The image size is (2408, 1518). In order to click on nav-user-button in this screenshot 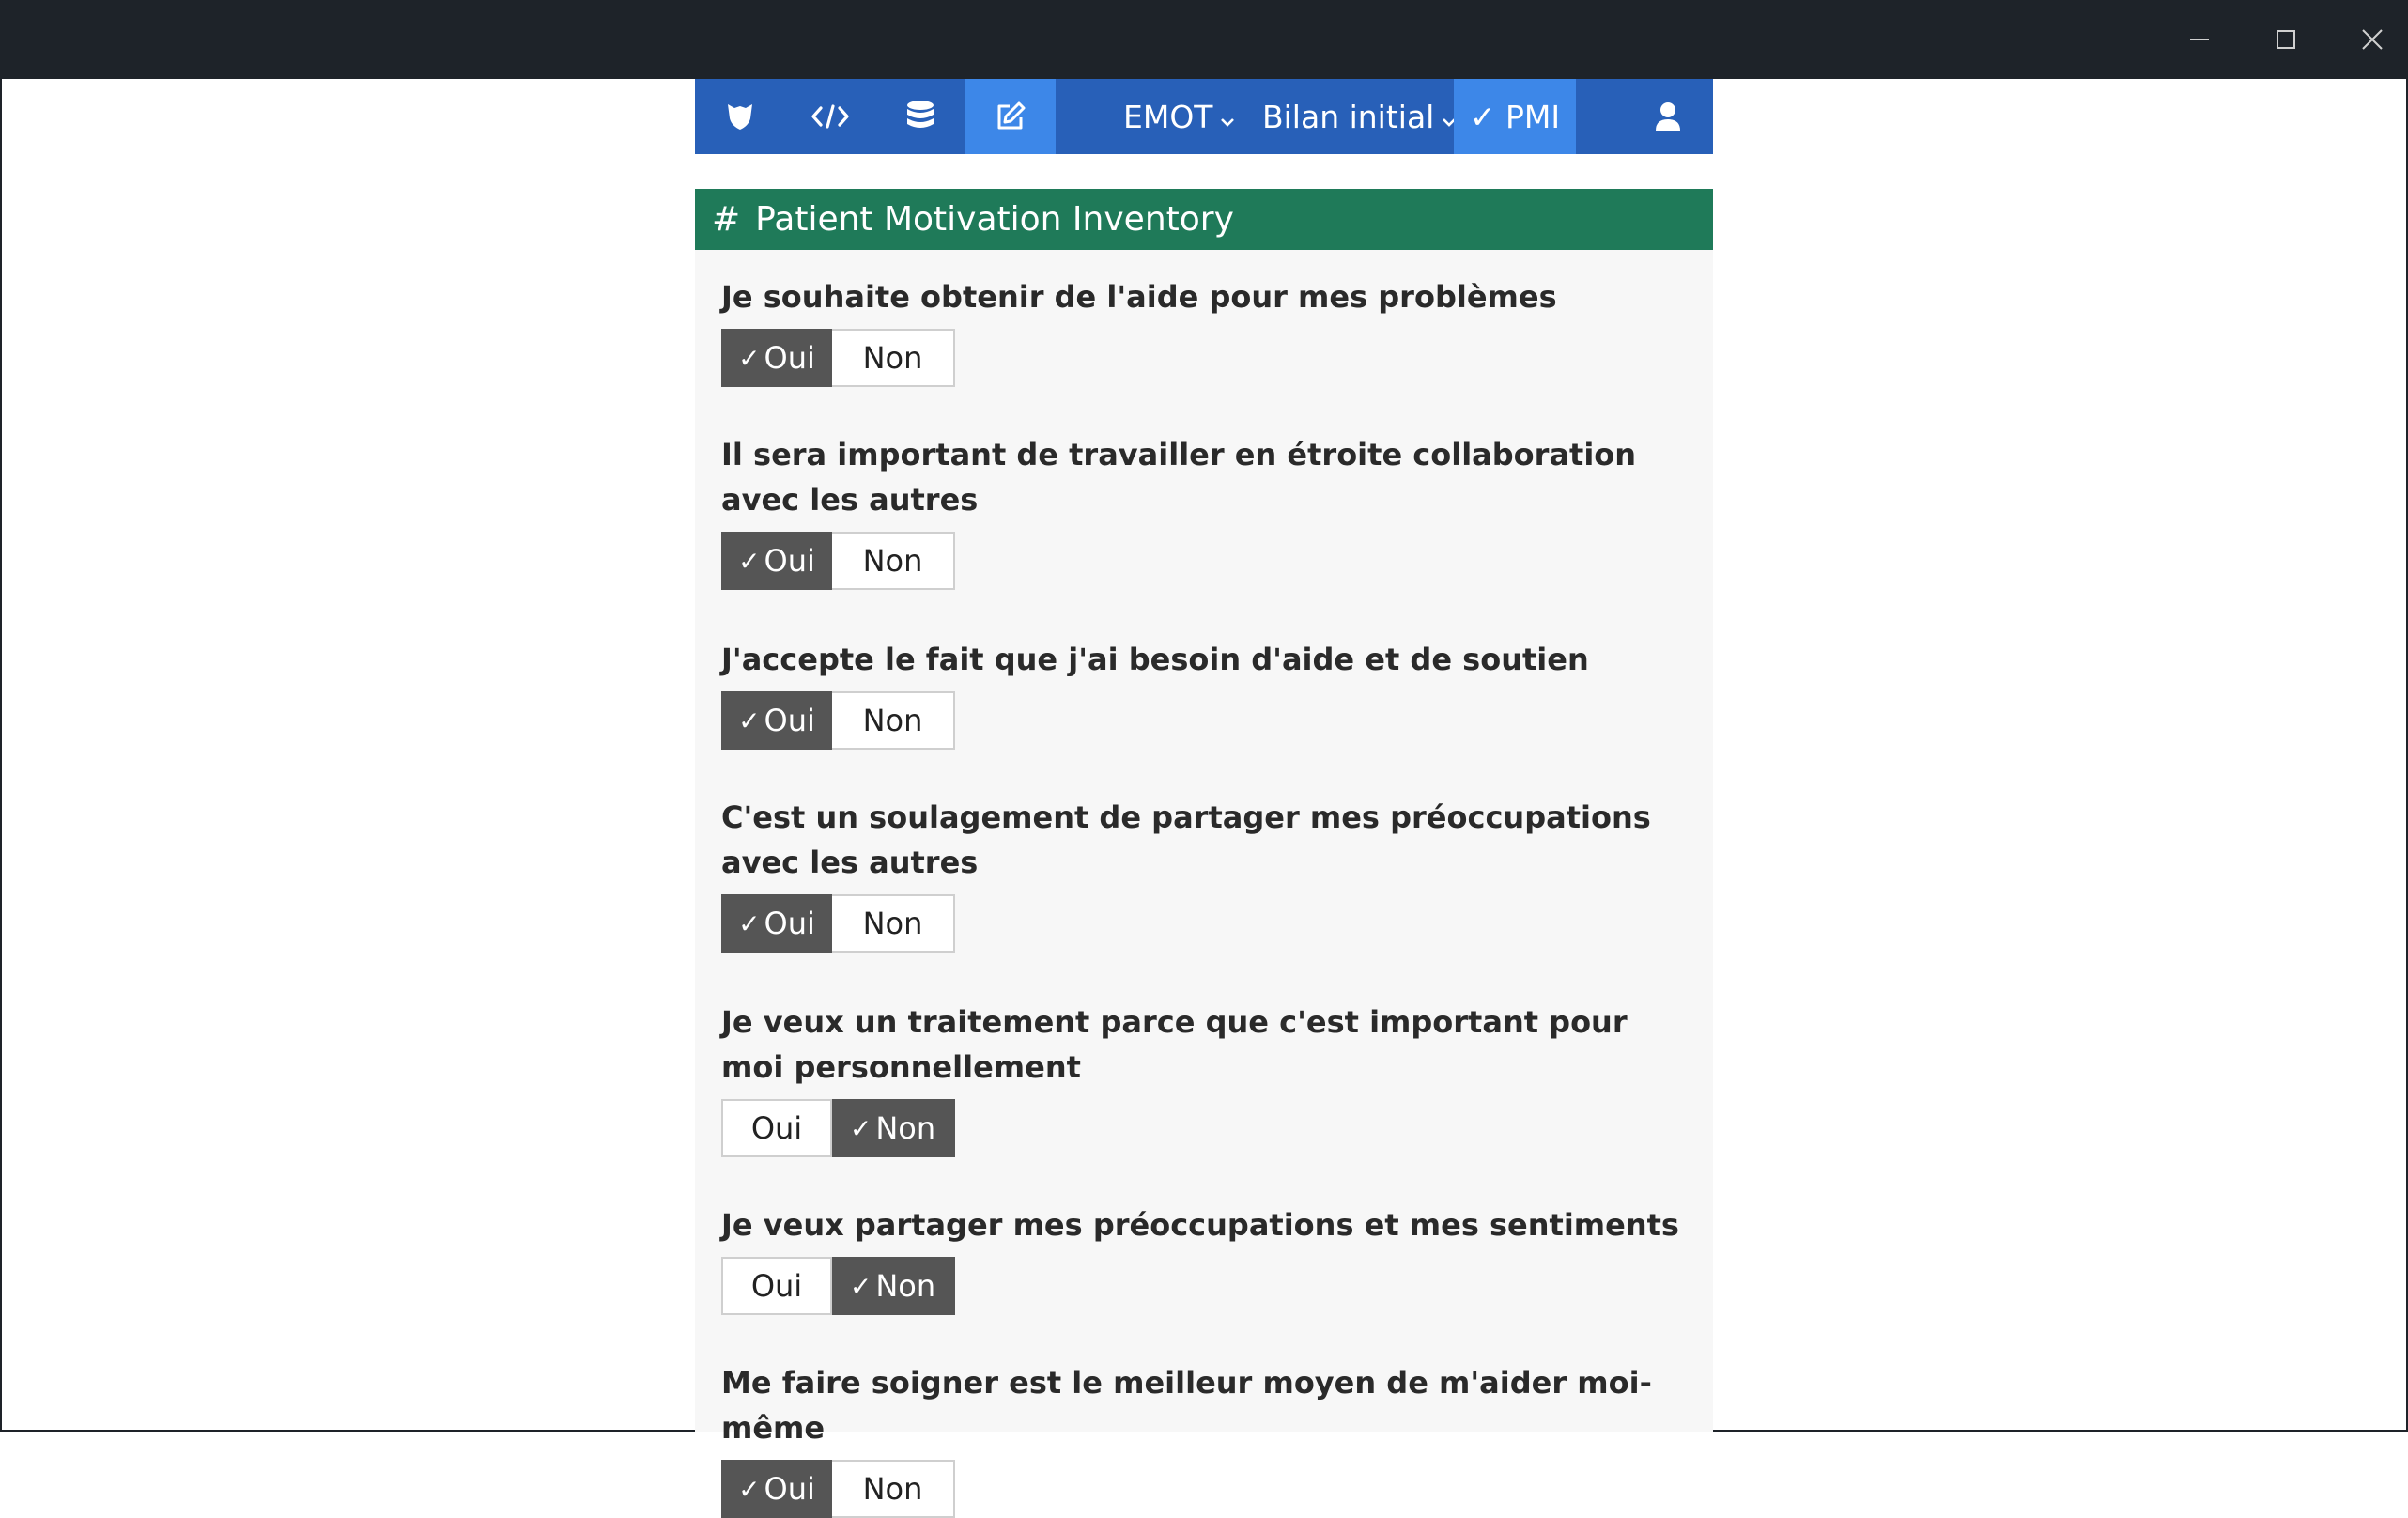, I will do `click(1668, 116)`.